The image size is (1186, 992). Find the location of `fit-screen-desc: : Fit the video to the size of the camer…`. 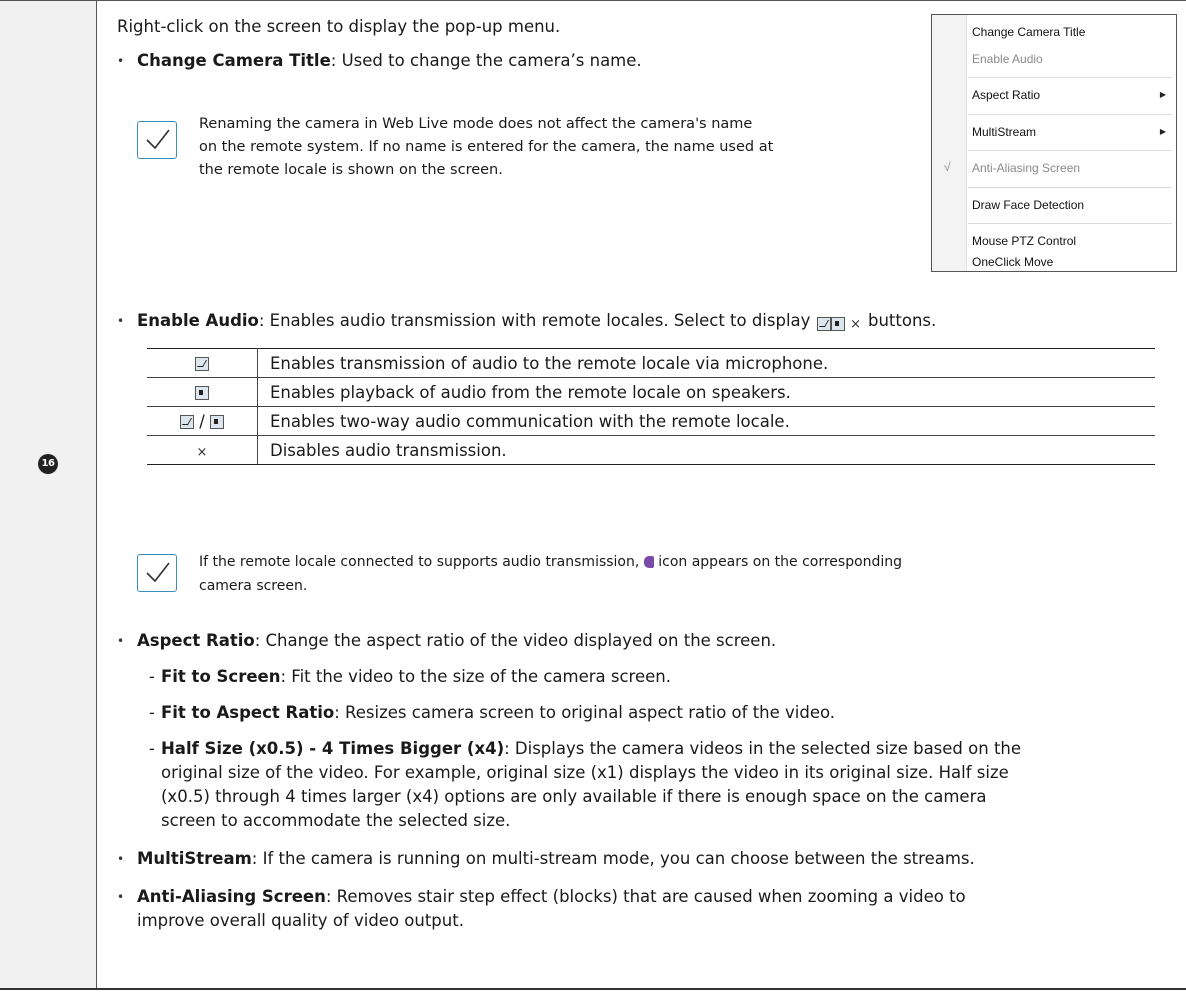

fit-screen-desc: : Fit the video to the size of the camer… is located at coordinates (475, 676).